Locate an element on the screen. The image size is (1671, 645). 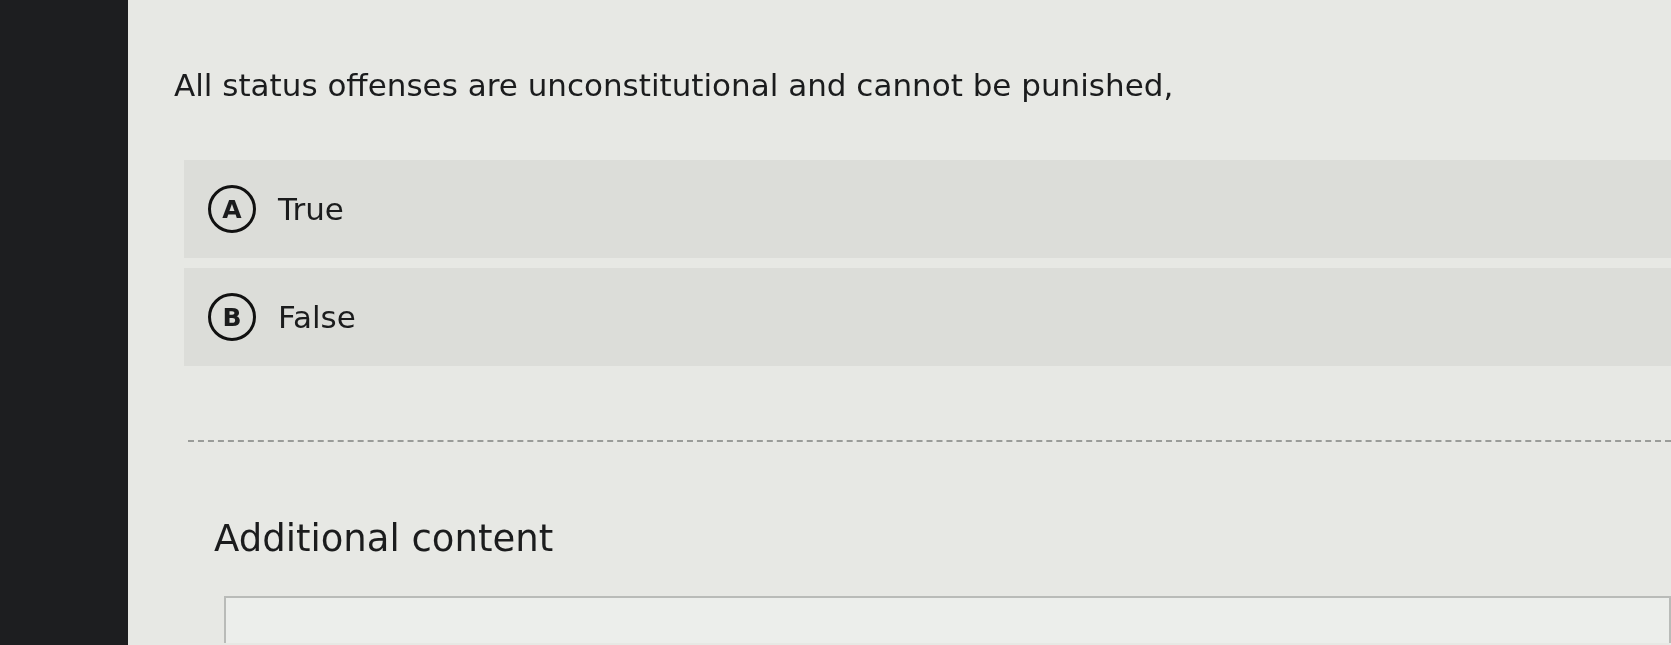
section-heading: Additional content is located at coordinates (384, 539).